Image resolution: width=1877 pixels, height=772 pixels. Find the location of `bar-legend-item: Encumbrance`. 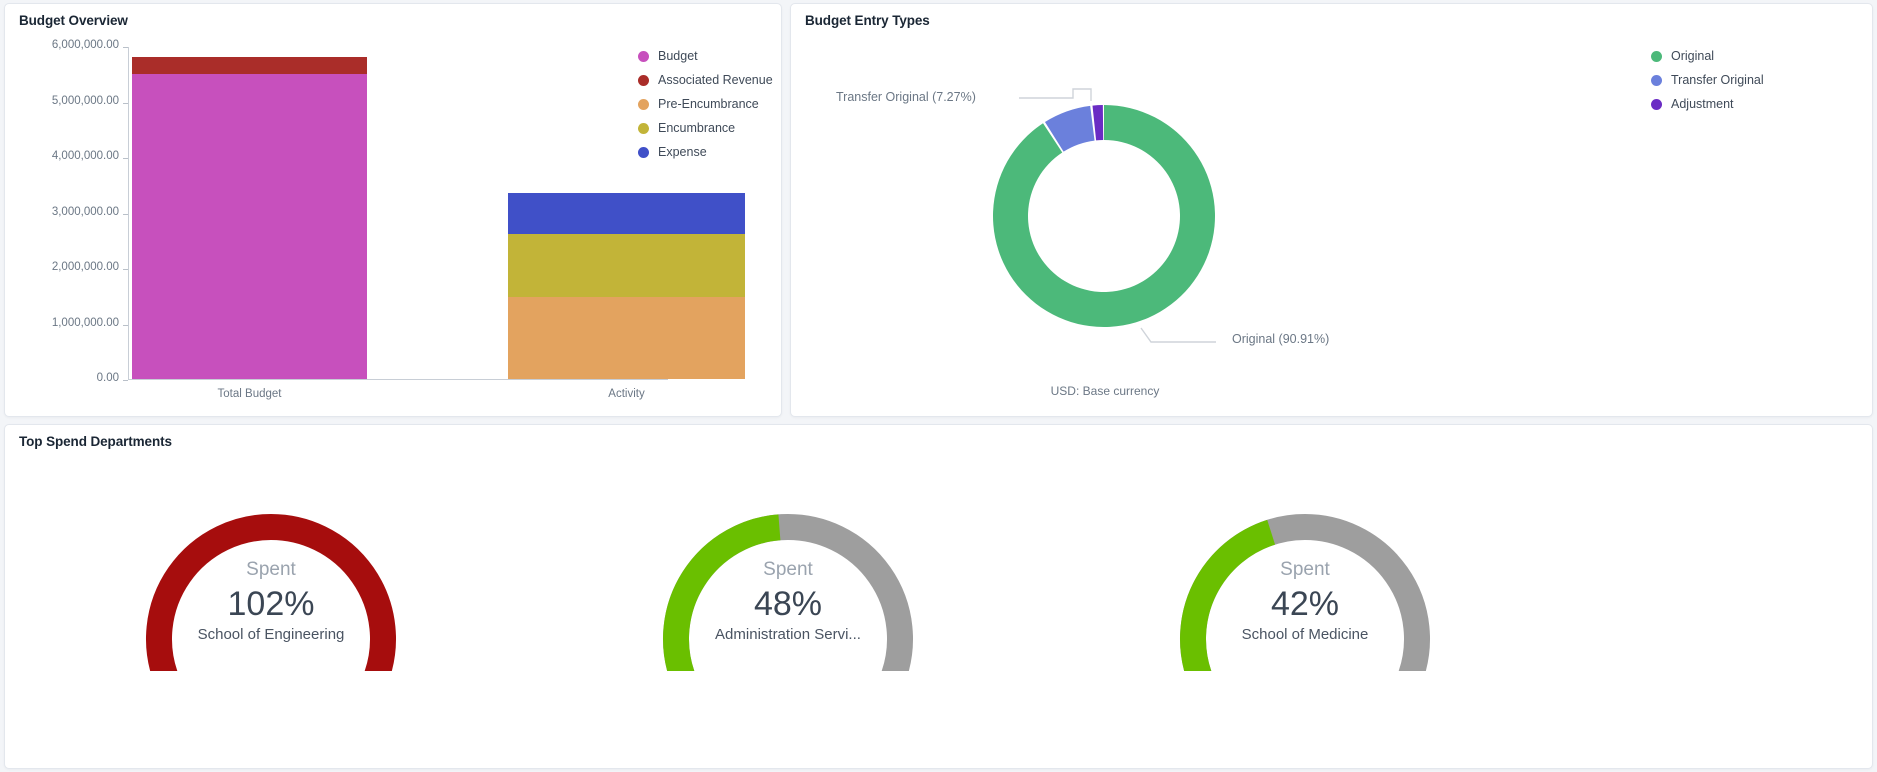

bar-legend-item: Encumbrance is located at coordinates (705, 128).